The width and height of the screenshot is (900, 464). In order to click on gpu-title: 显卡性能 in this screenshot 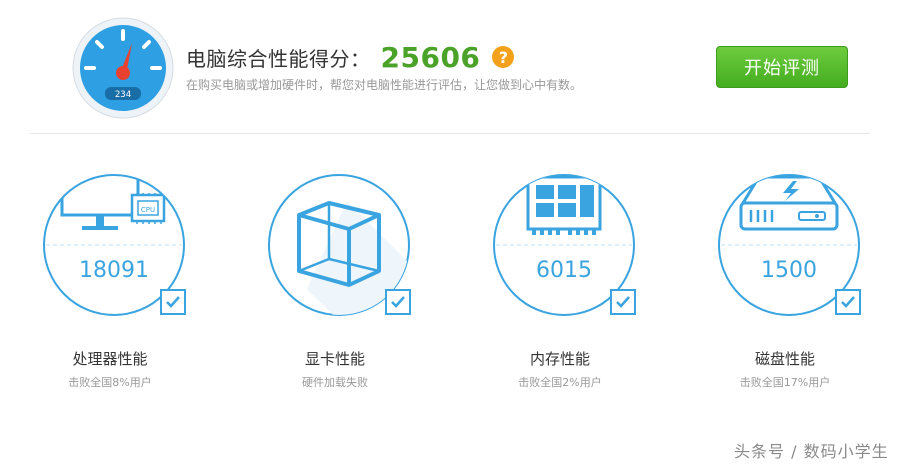, I will do `click(334, 359)`.